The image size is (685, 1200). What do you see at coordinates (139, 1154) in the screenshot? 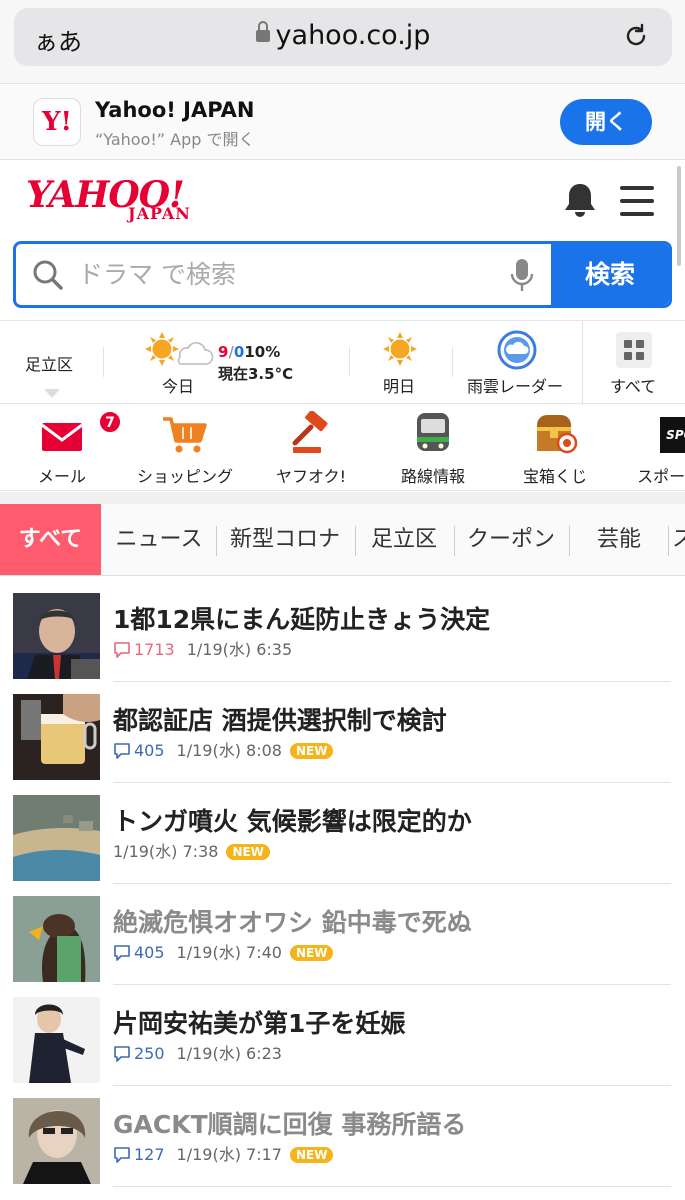
I see `comment-count: 127` at bounding box center [139, 1154].